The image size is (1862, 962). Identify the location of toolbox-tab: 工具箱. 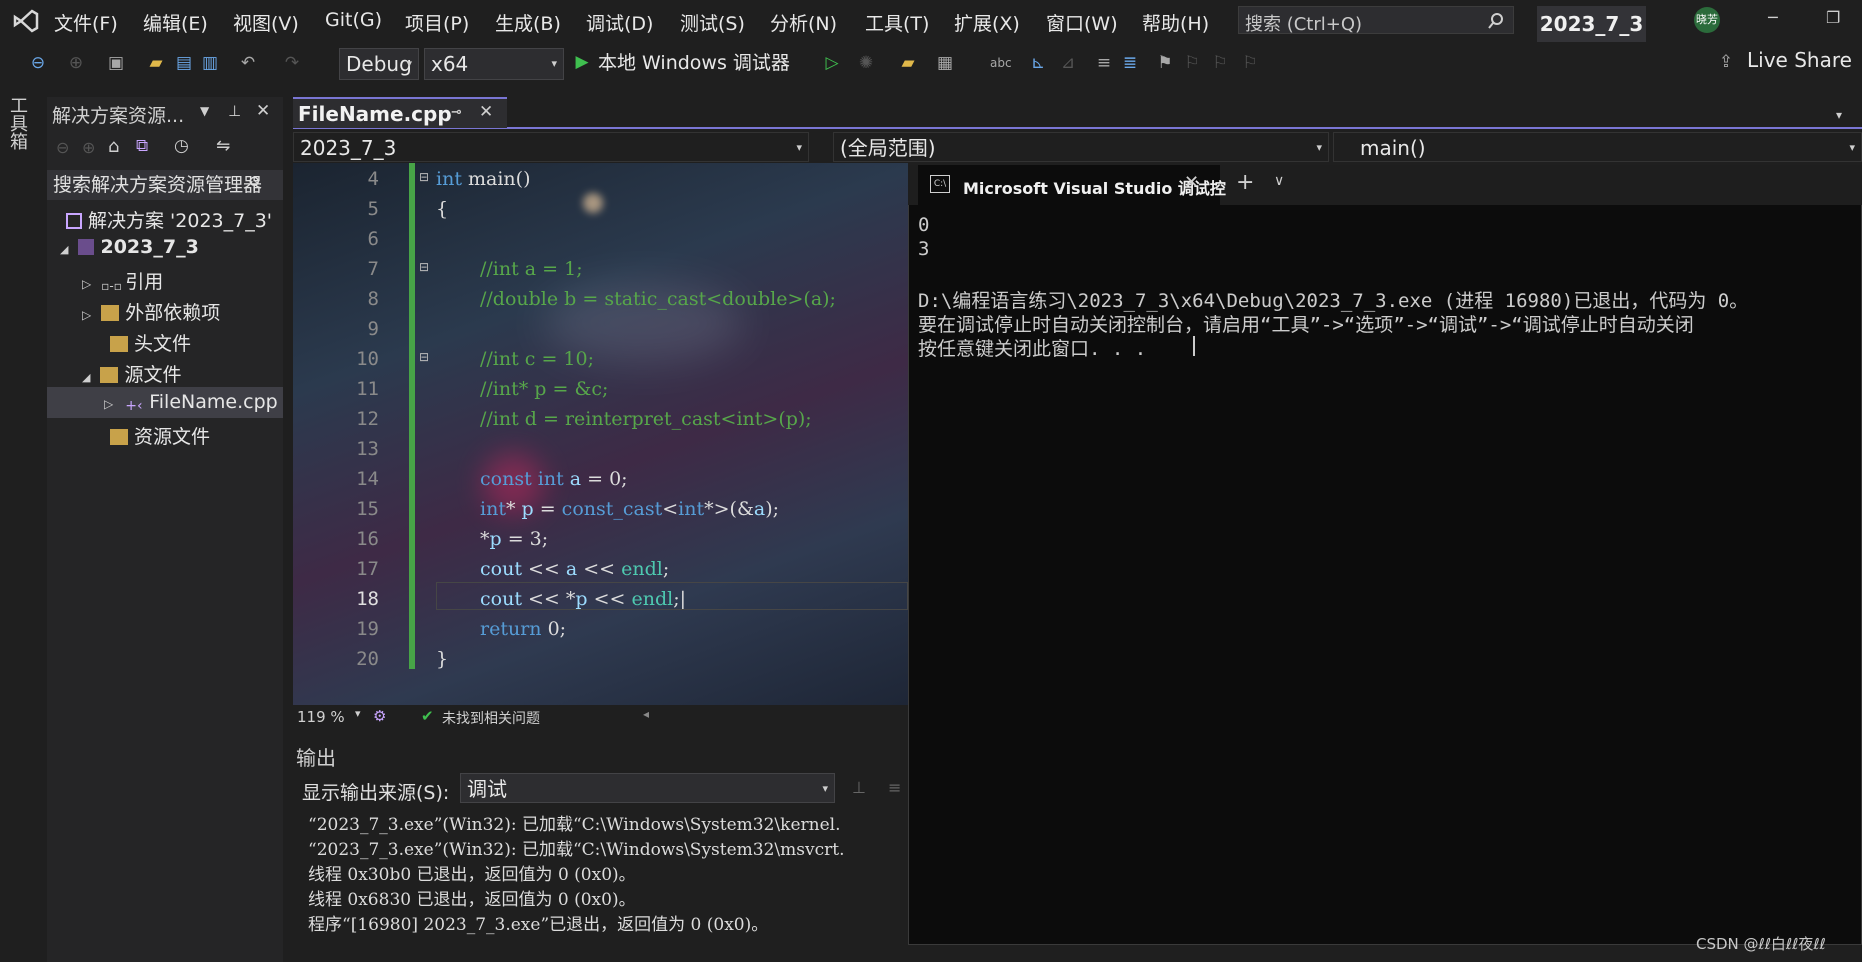
(18, 131).